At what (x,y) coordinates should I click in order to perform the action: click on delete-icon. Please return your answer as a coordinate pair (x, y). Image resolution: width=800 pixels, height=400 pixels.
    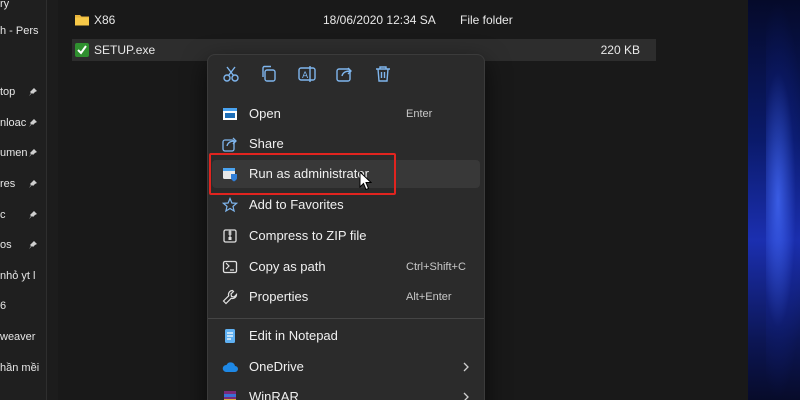
    Looking at the image, I should click on (383, 74).